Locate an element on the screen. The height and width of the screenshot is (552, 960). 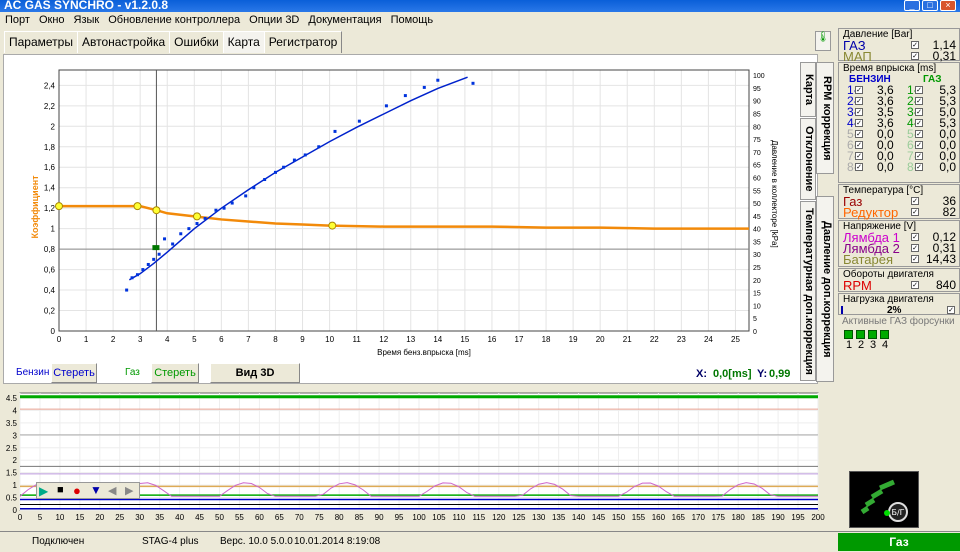
y2-tick-label: 70 is located at coordinates (757, 153).